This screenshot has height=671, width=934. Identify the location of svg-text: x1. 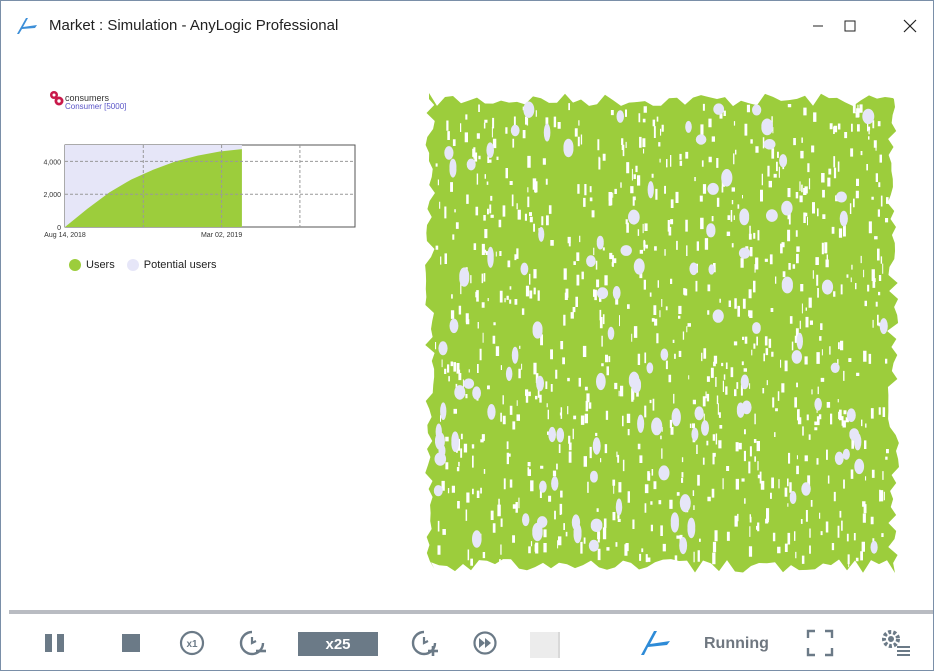
(192, 644).